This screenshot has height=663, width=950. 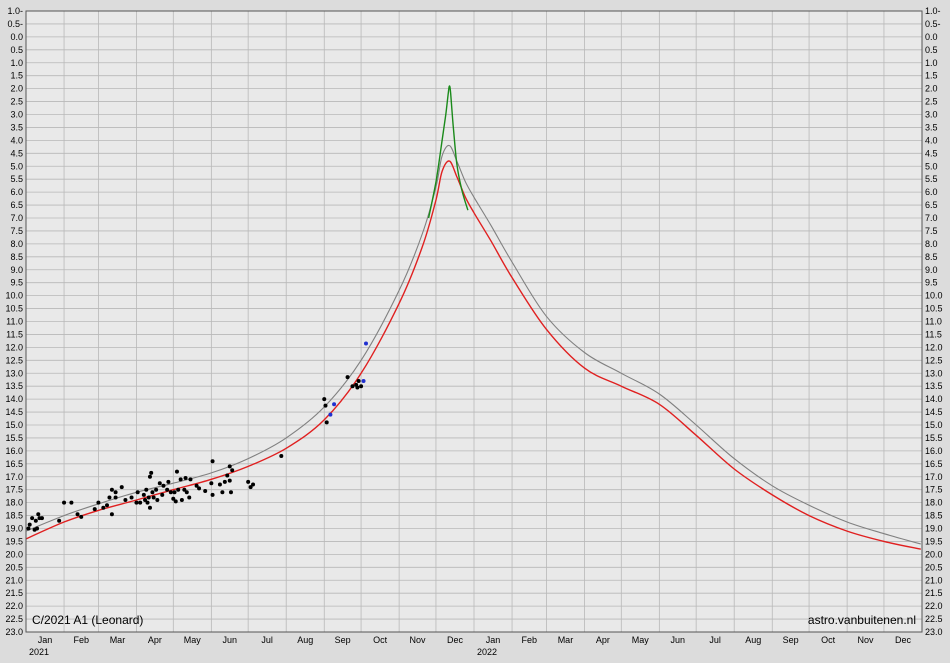 I want to click on y-tick-label-left: 19.5, so click(x=14, y=541).